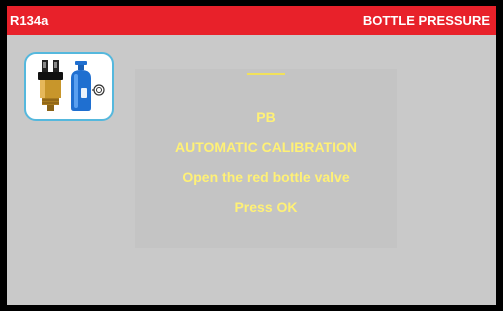 The width and height of the screenshot is (503, 311). What do you see at coordinates (98, 90) in the screenshot?
I see `gauge-icon` at bounding box center [98, 90].